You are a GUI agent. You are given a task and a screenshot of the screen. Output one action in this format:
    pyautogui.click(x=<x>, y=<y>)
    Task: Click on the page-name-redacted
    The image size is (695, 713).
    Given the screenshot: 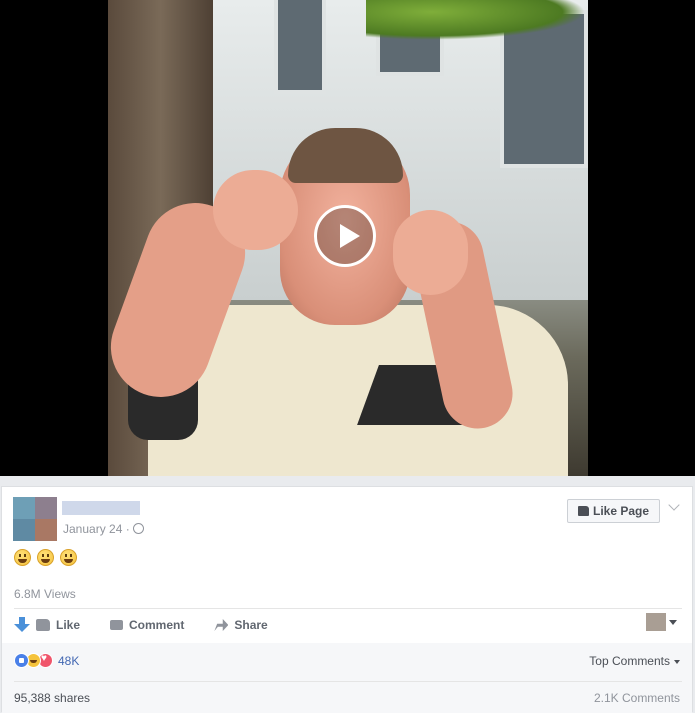 What is the action you would take?
    pyautogui.click(x=101, y=508)
    